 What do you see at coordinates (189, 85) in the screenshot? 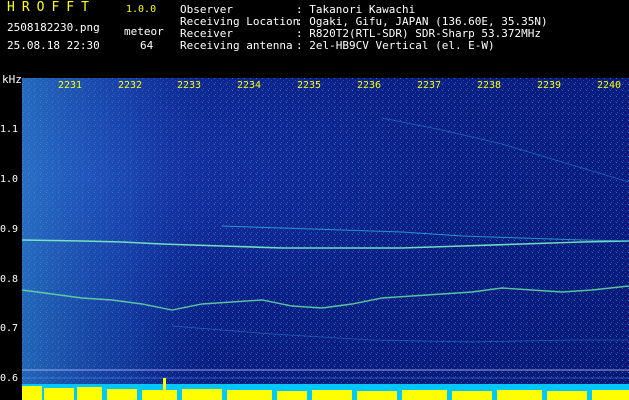
I see `x-tick-2233: 2233` at bounding box center [189, 85].